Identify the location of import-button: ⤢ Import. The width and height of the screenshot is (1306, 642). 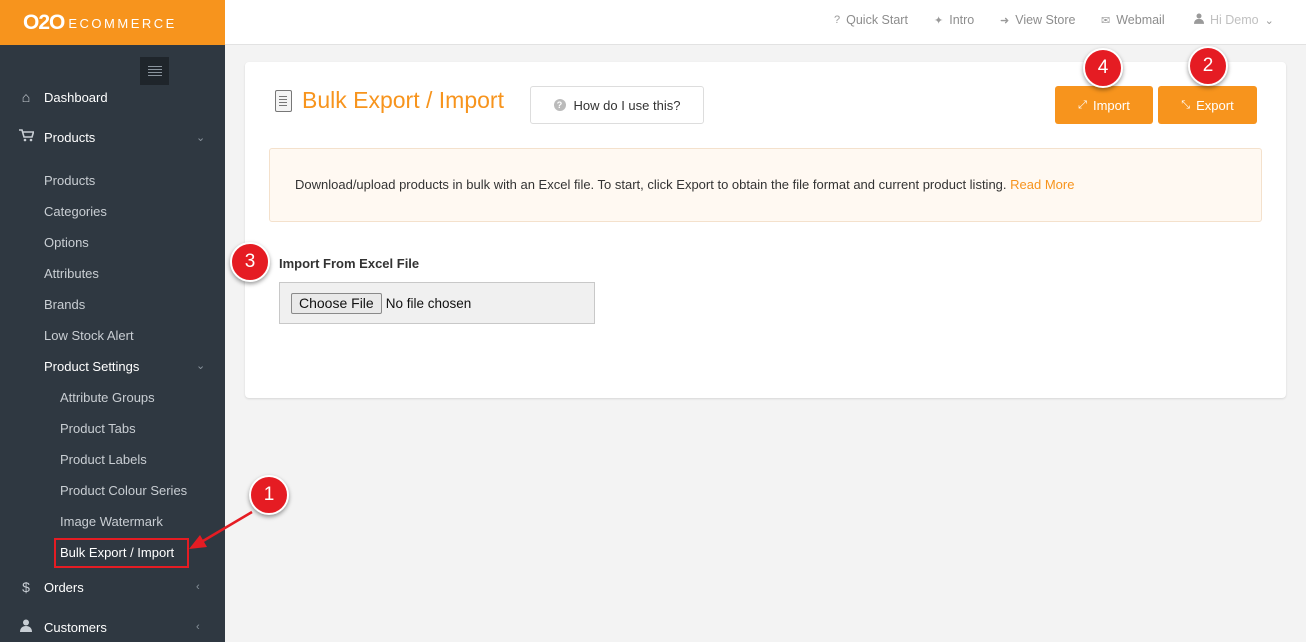
(1104, 105).